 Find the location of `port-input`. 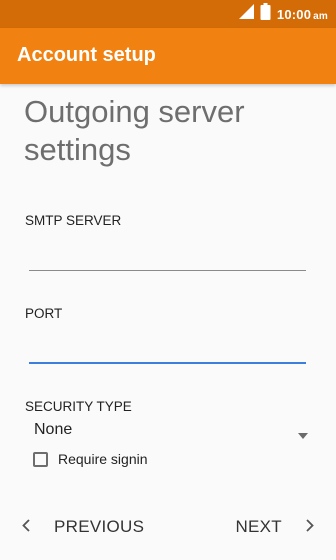

port-input is located at coordinates (167, 349).